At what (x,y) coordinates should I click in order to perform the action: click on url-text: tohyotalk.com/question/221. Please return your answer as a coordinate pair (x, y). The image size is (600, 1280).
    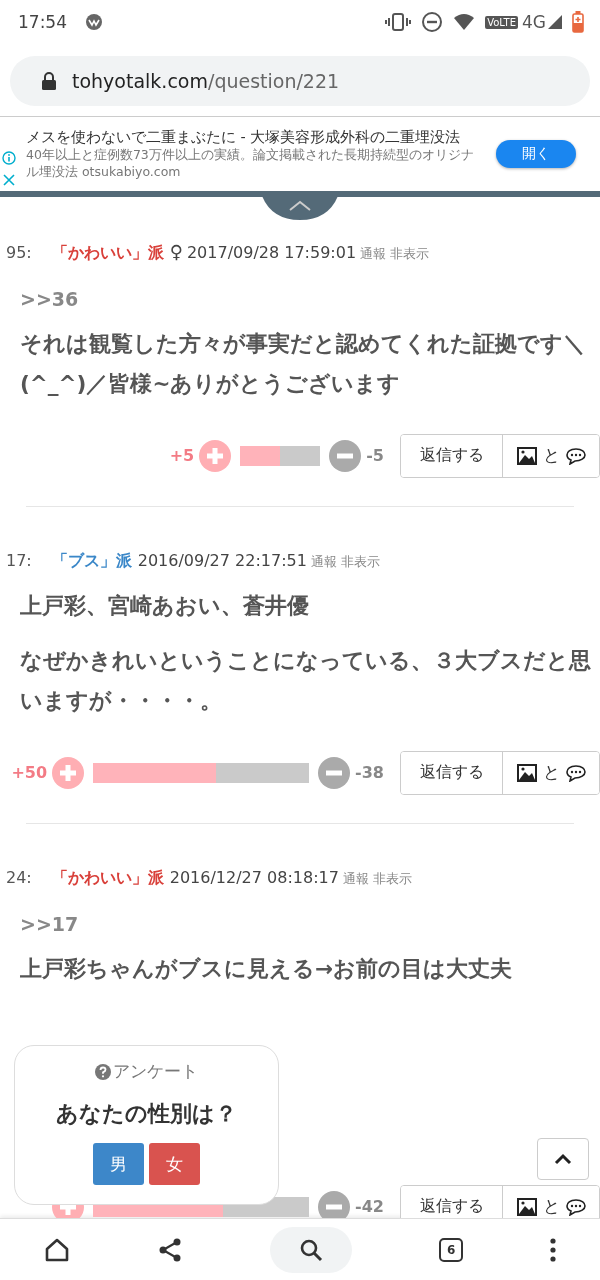
    Looking at the image, I should click on (206, 81).